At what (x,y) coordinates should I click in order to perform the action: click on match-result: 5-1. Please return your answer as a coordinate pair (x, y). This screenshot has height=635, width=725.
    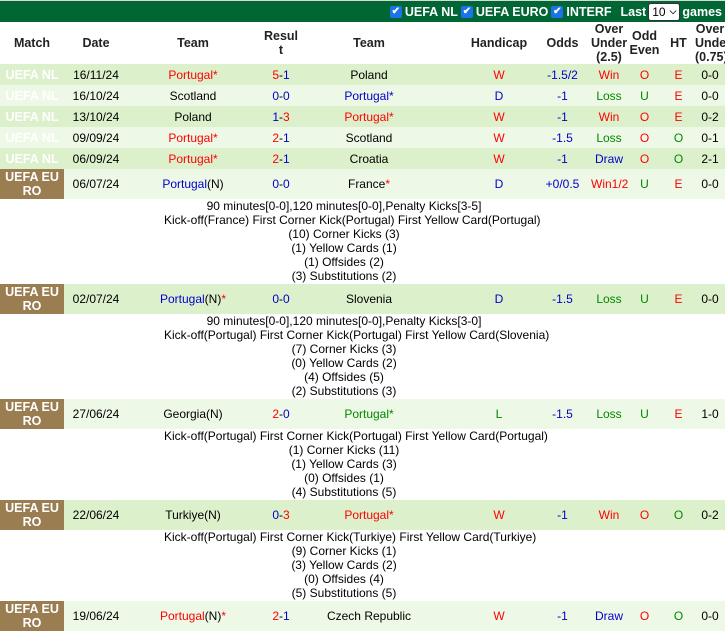
    Looking at the image, I should click on (281, 74).